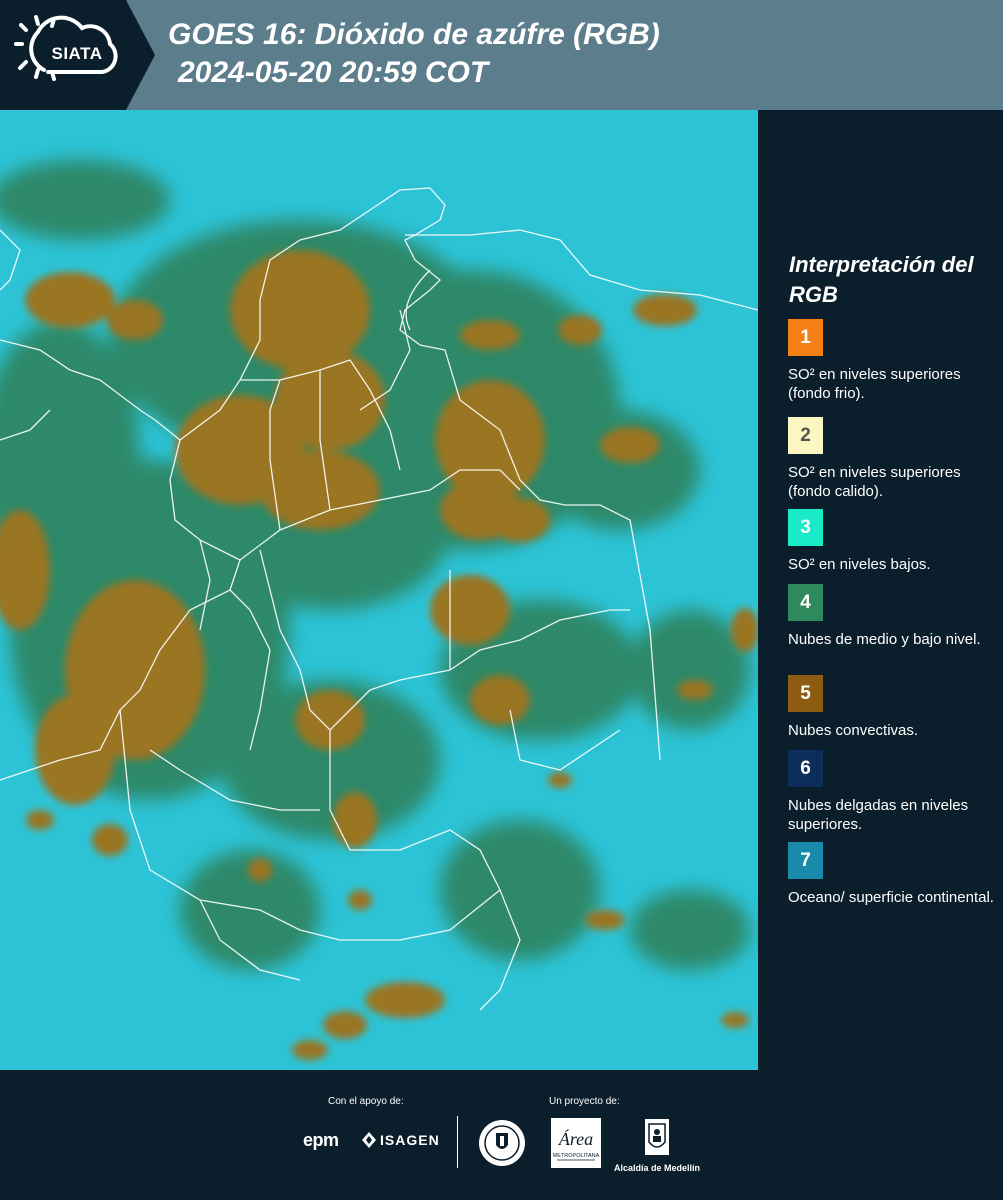  What do you see at coordinates (853, 730) in the screenshot?
I see `legend-label: Nubes convectivas.` at bounding box center [853, 730].